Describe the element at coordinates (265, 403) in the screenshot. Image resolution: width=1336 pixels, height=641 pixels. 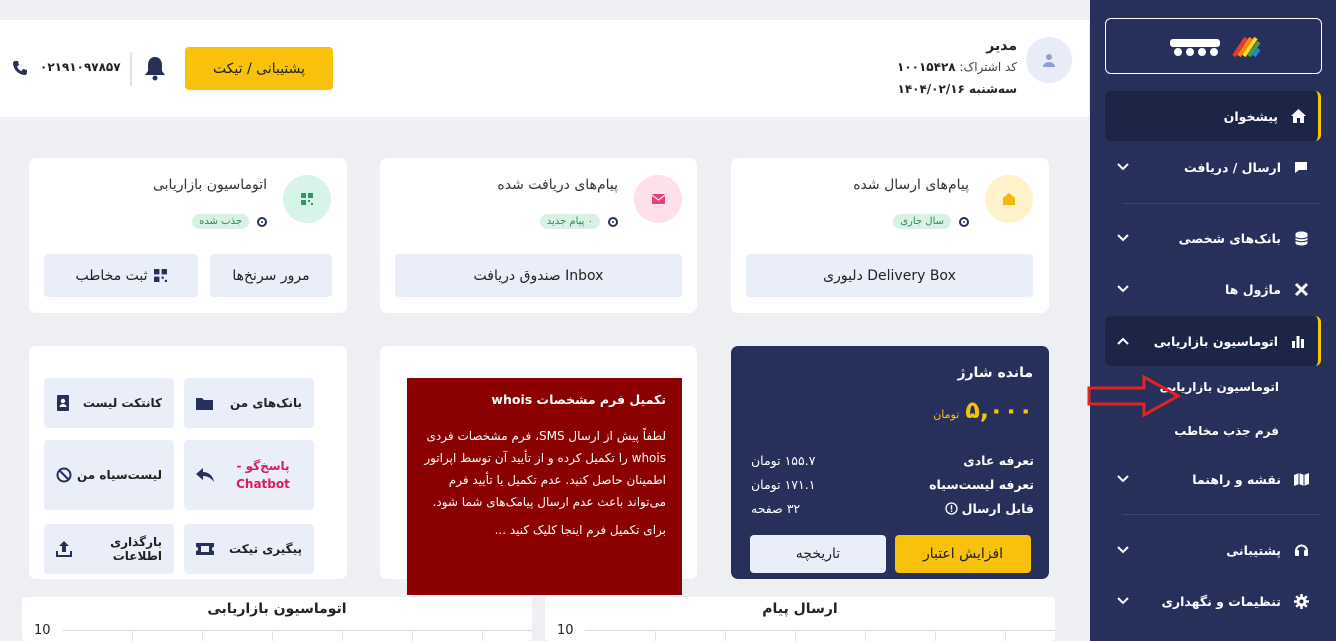
I see `tile-label: بانک‌های من` at that location.